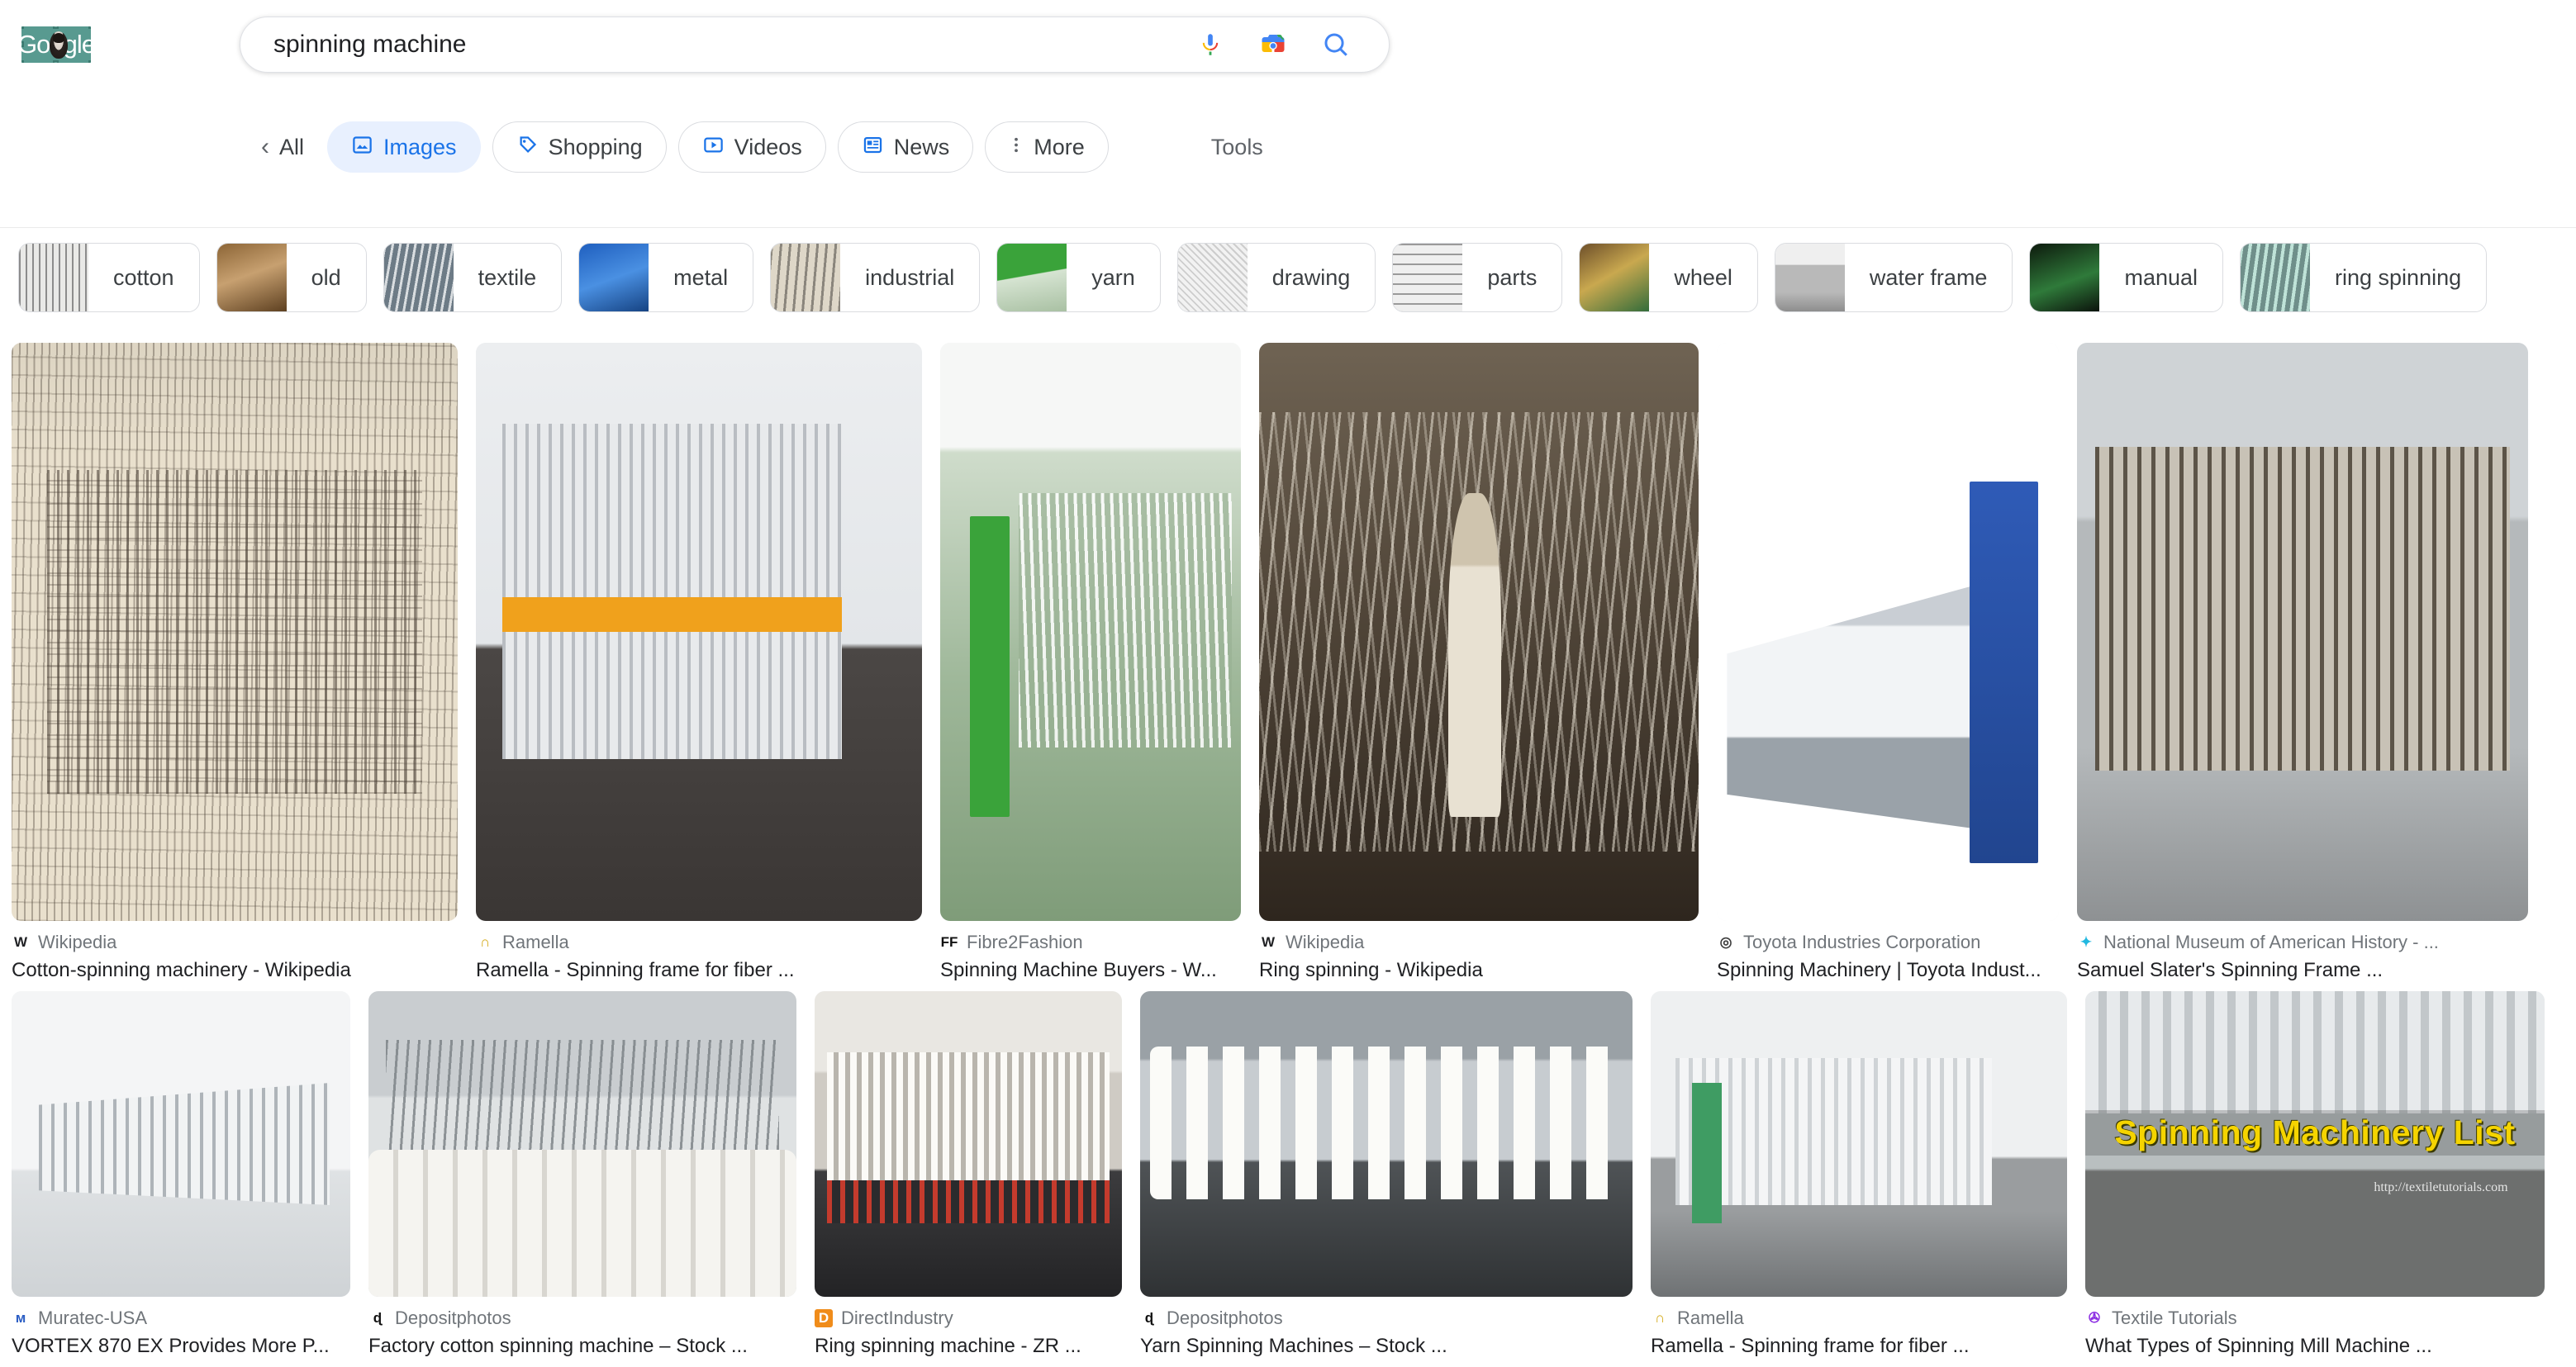 Image resolution: width=2576 pixels, height=1367 pixels. What do you see at coordinates (527, 147) in the screenshot?
I see `tag-icon` at bounding box center [527, 147].